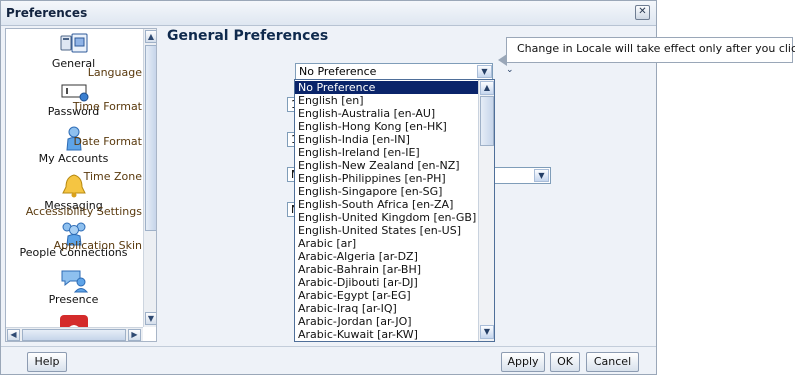  What do you see at coordinates (388, 165) in the screenshot?
I see `language-option: English-New Zealand [en-NZ]` at bounding box center [388, 165].